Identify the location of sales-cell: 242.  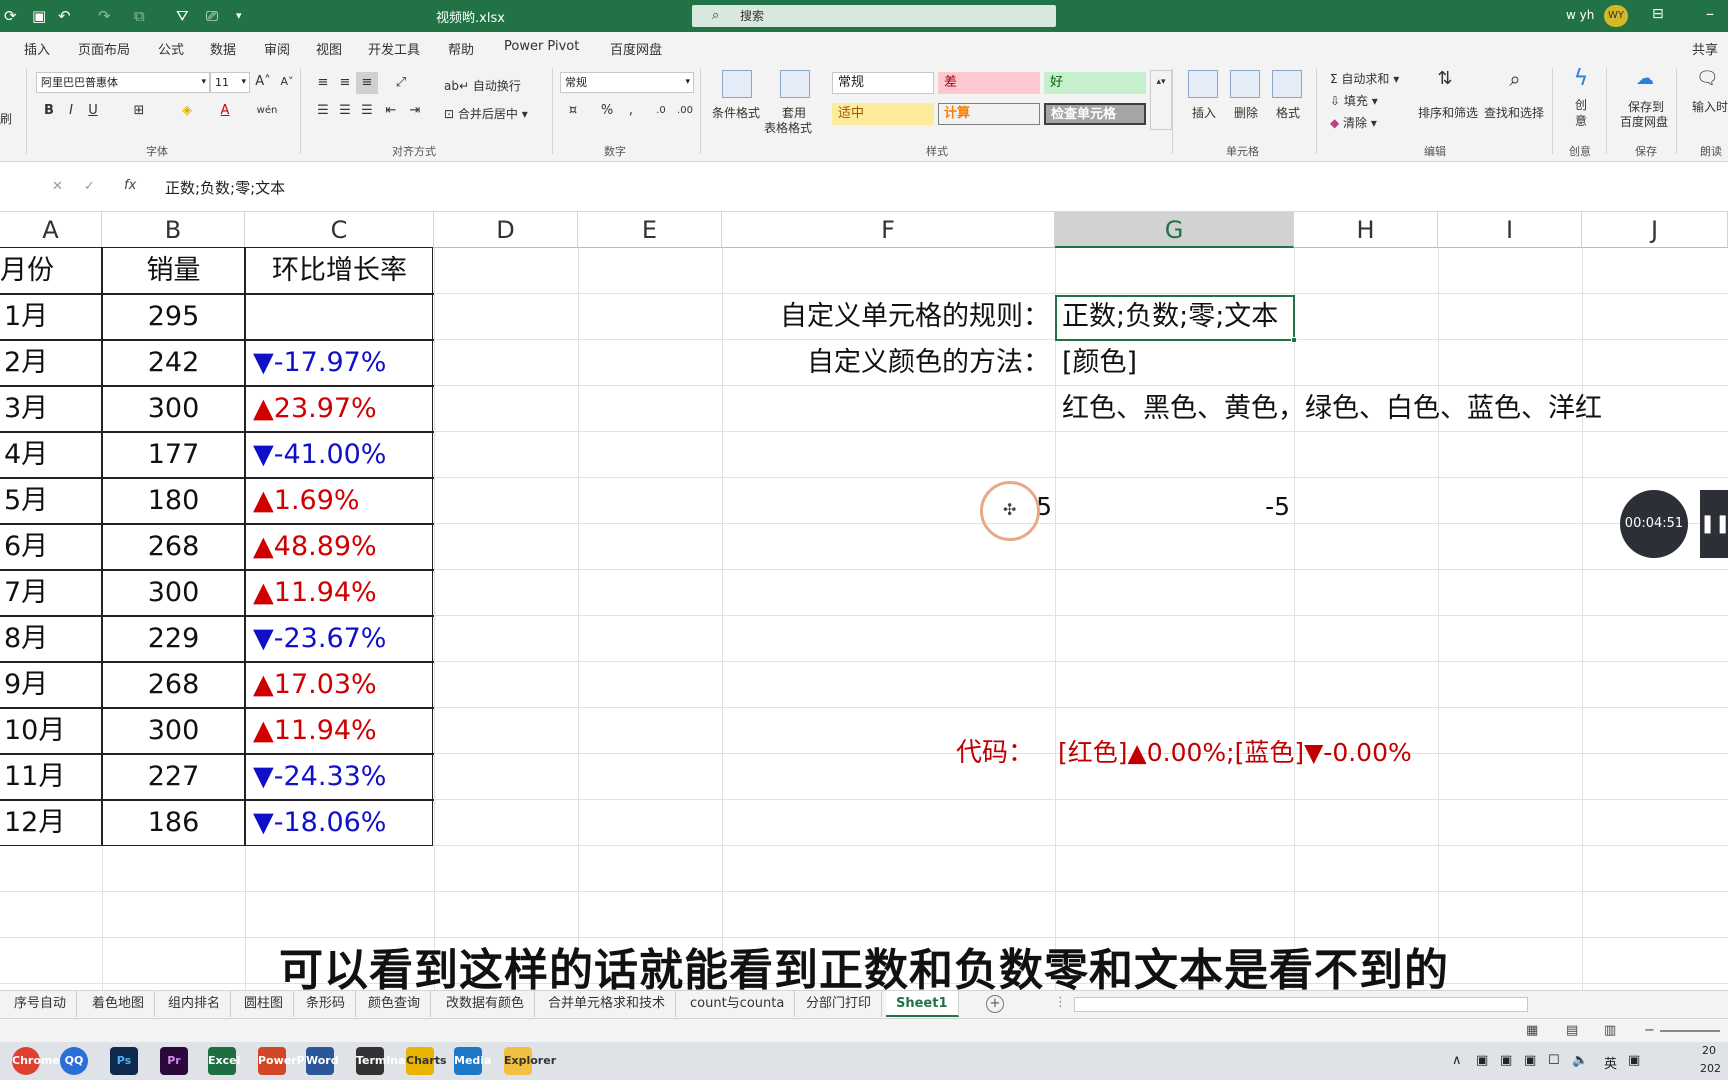
(173, 363).